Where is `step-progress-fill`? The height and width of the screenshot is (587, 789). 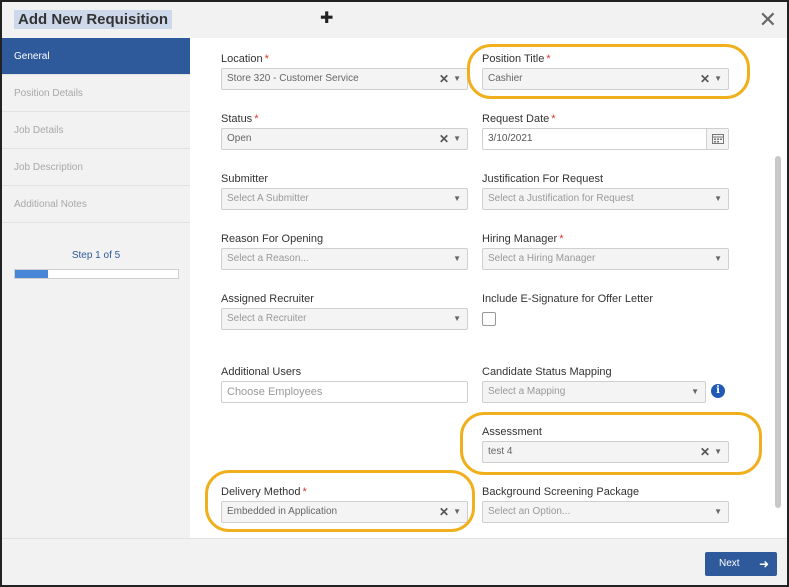 step-progress-fill is located at coordinates (31, 274).